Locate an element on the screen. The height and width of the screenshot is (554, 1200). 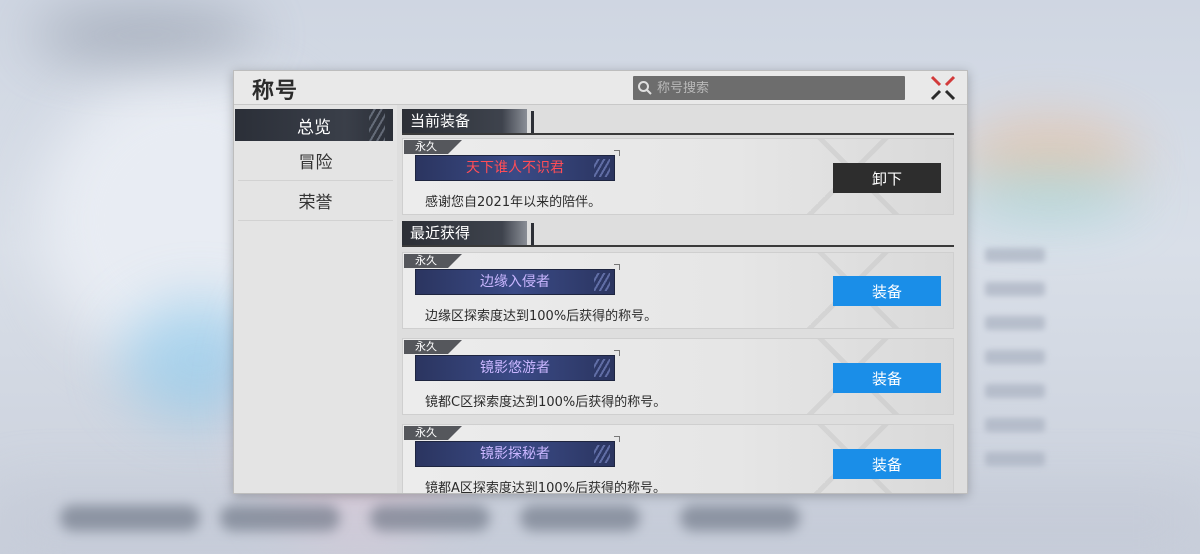
section-label: 最近获得 is located at coordinates (464, 233).